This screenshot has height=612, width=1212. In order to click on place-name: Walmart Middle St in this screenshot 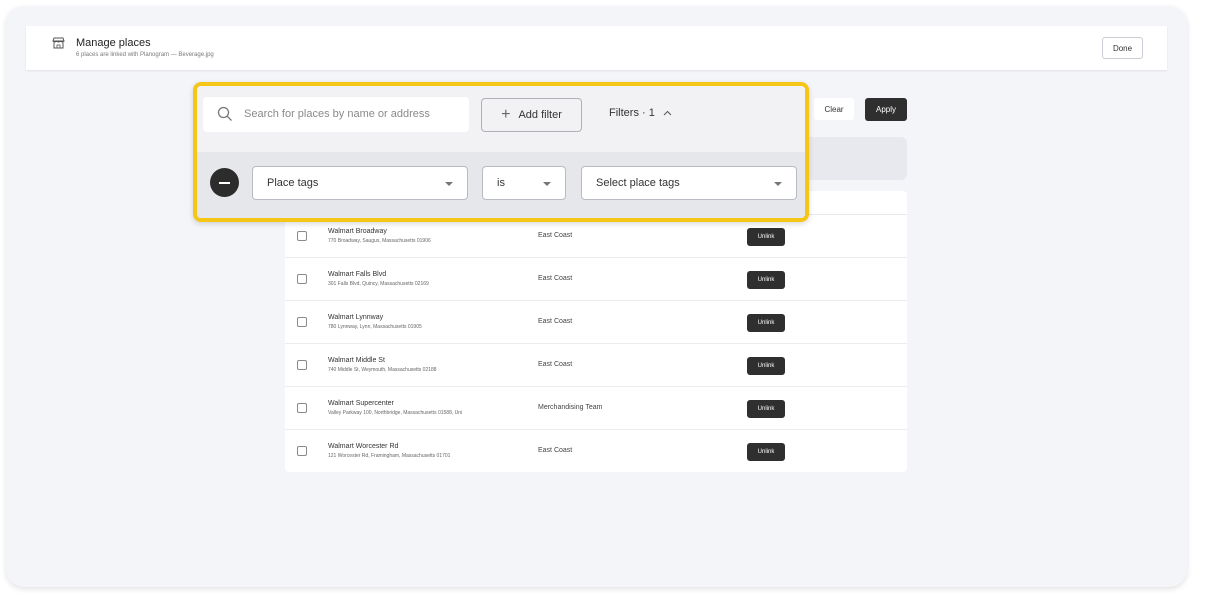, I will do `click(356, 360)`.